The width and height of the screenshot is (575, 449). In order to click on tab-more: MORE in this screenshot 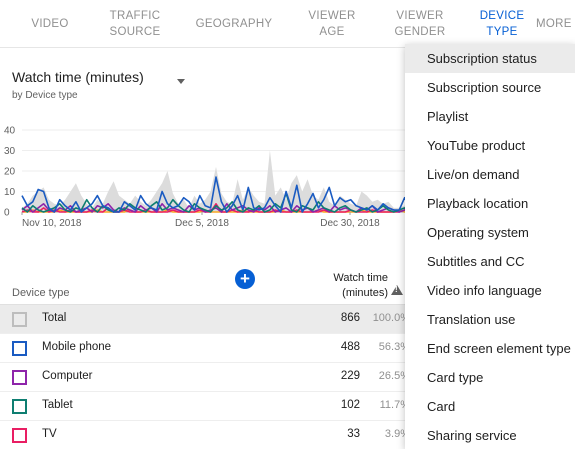, I will do `click(555, 24)`.